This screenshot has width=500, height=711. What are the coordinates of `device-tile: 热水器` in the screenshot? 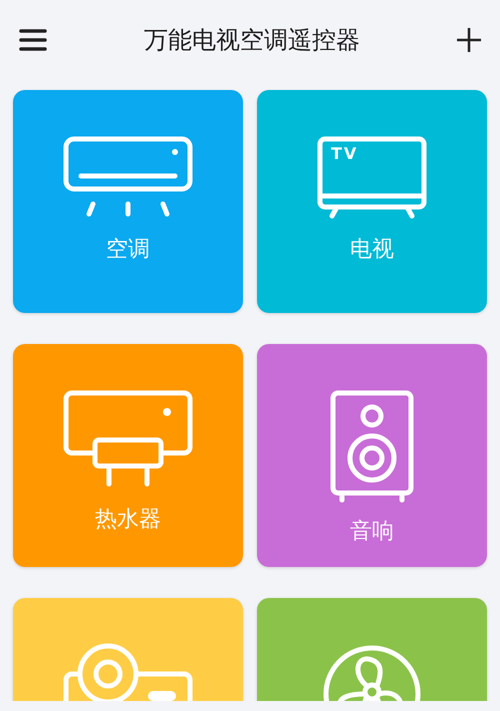 It's located at (128, 455).